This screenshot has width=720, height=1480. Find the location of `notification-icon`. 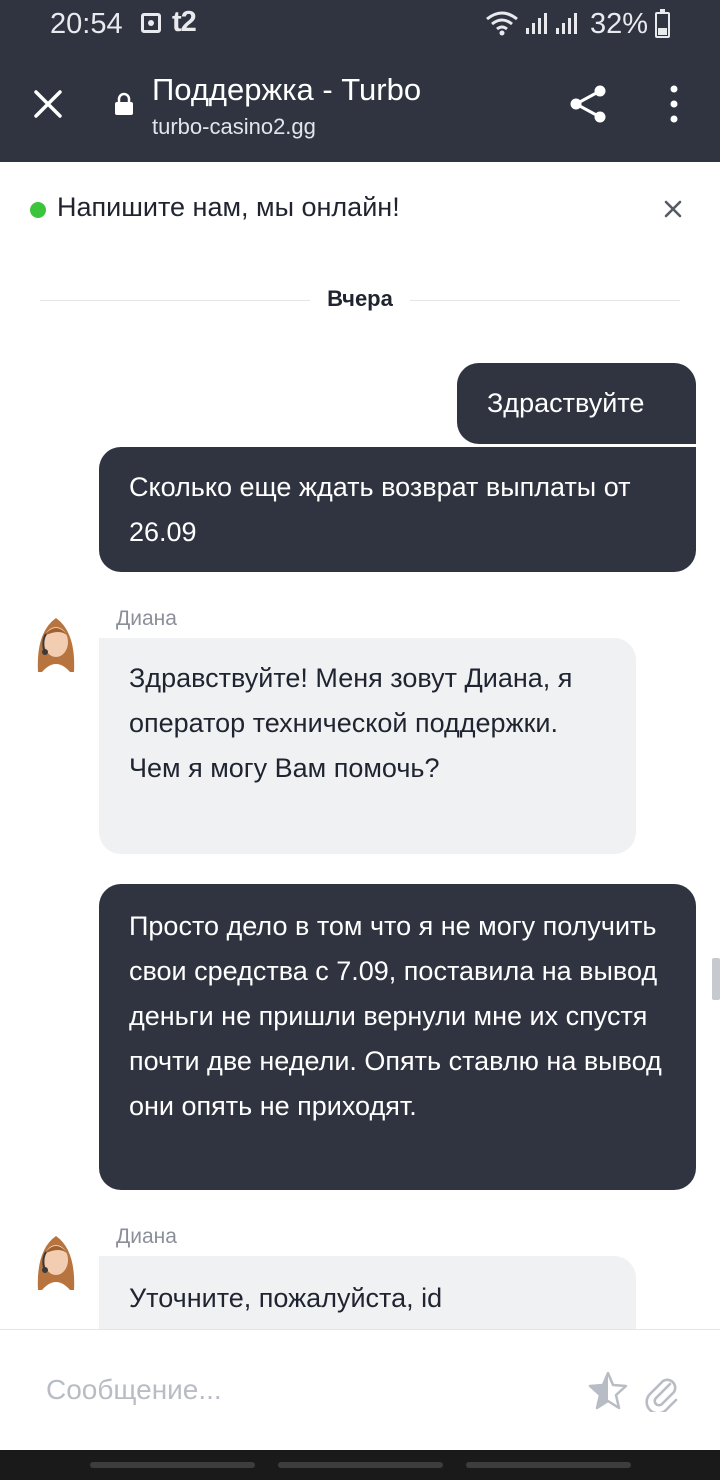

notification-icon is located at coordinates (151, 23).